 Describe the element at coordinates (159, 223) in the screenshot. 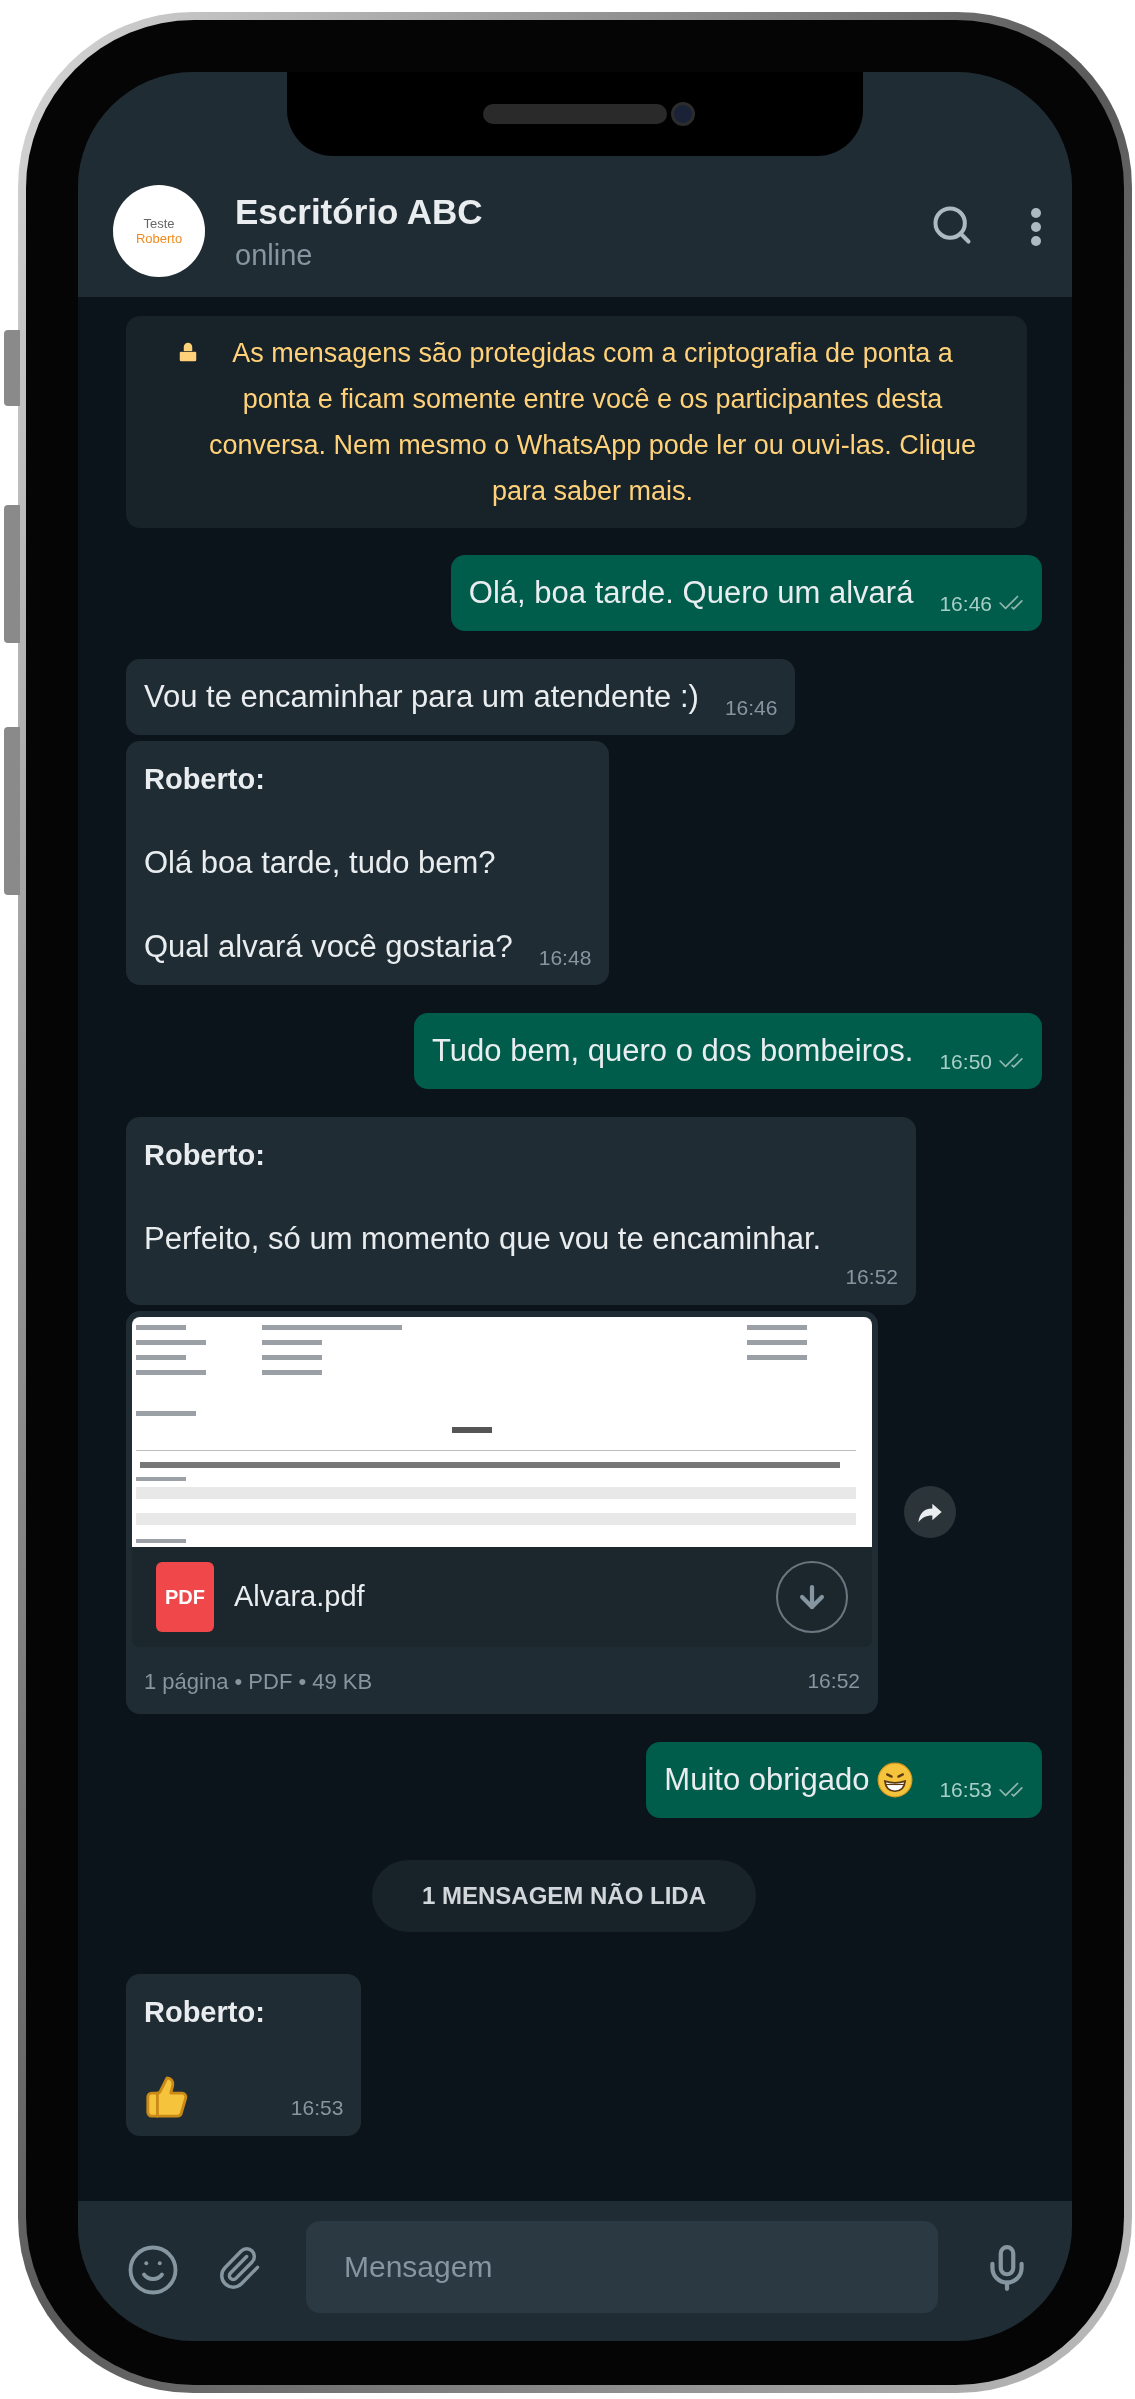

I see `avatar-text: Teste` at that location.